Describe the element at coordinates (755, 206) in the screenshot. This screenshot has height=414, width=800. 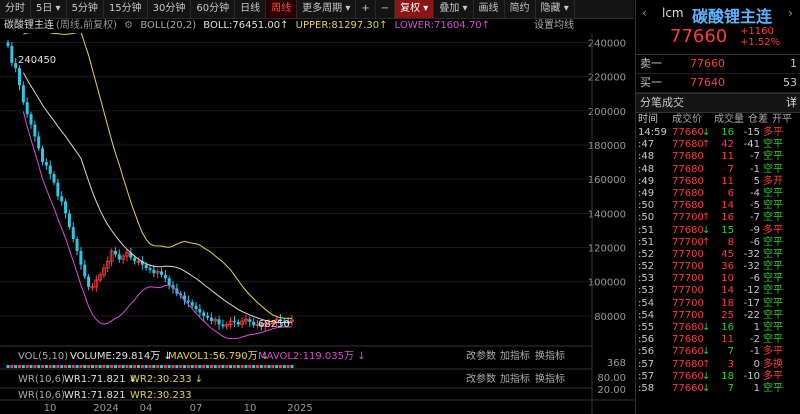
I see `tick-oi-change: -5` at that location.